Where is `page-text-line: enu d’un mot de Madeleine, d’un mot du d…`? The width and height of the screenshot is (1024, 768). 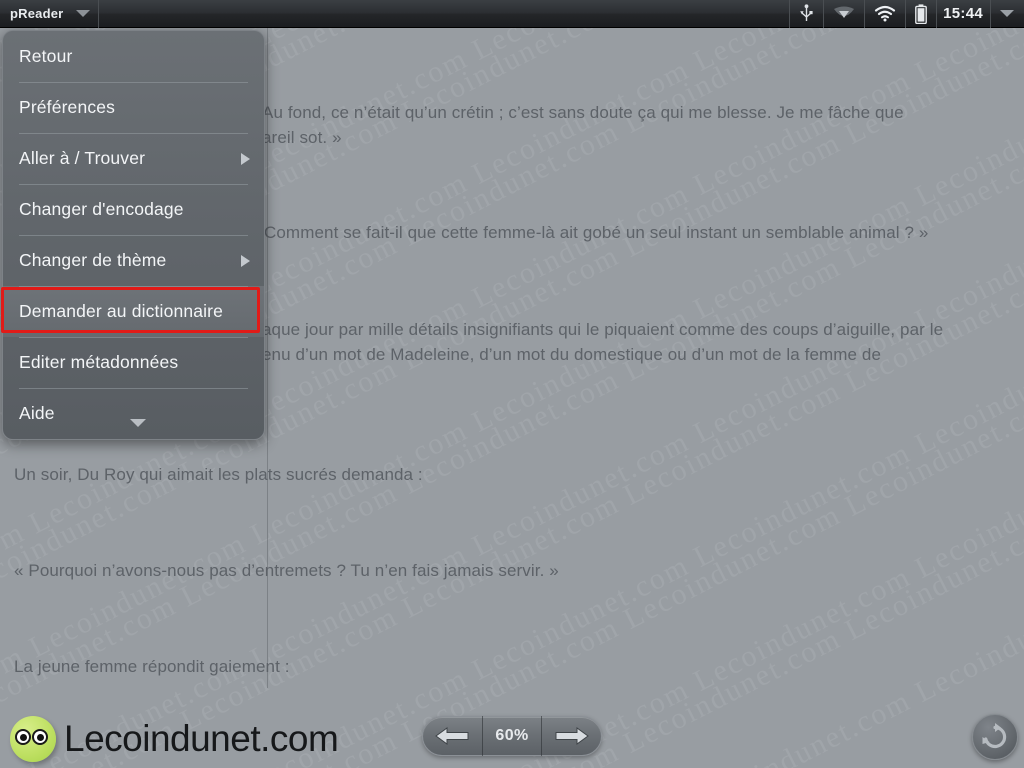 page-text-line: enu d’un mot de Madeleine, d’un mot du d… is located at coordinates (572, 354).